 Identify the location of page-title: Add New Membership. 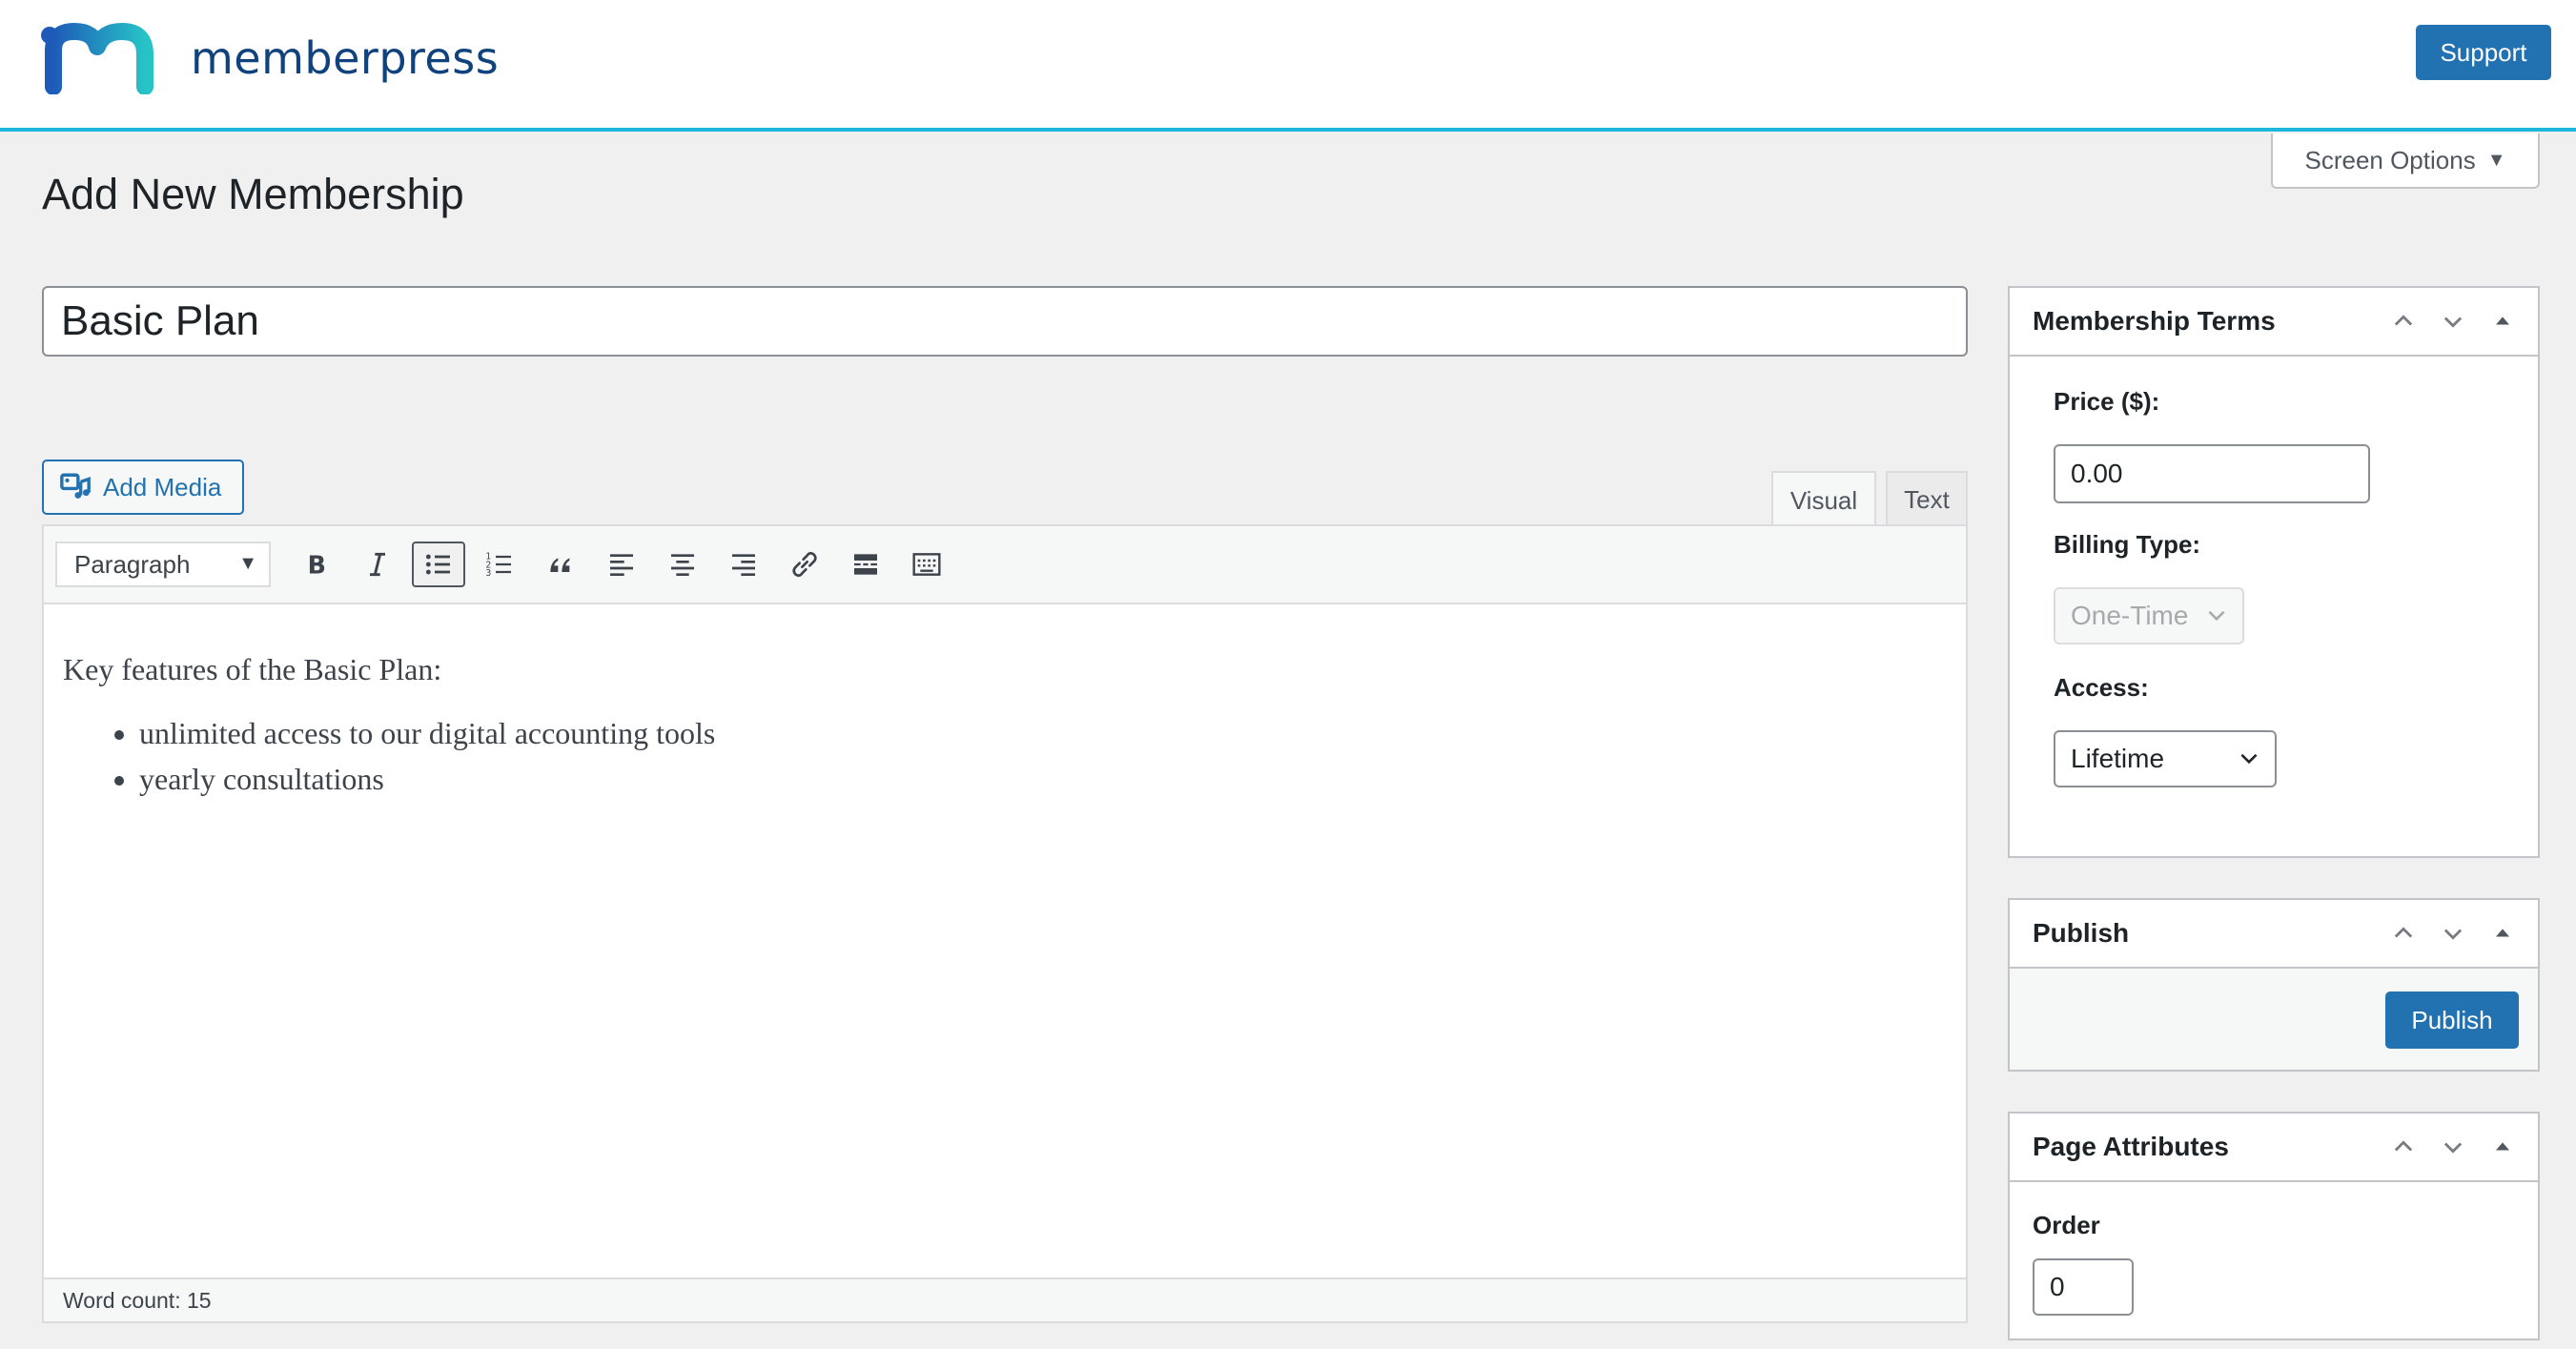
(253, 194).